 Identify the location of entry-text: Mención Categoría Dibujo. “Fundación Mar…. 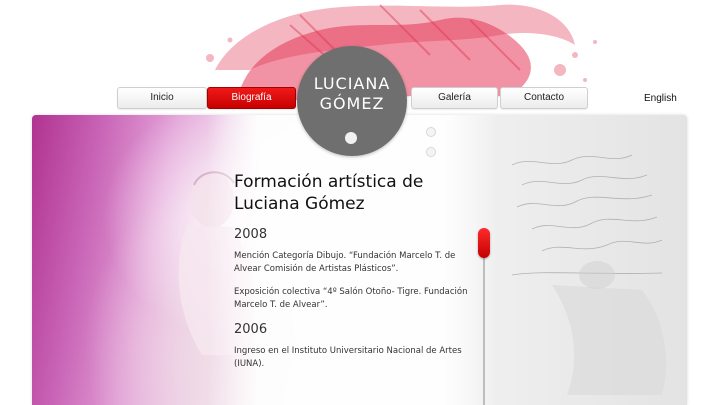
(345, 262).